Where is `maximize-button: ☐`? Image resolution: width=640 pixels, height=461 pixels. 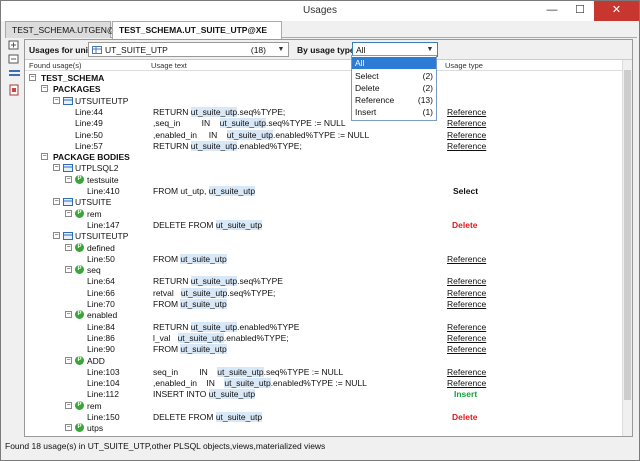 maximize-button: ☐ is located at coordinates (580, 11).